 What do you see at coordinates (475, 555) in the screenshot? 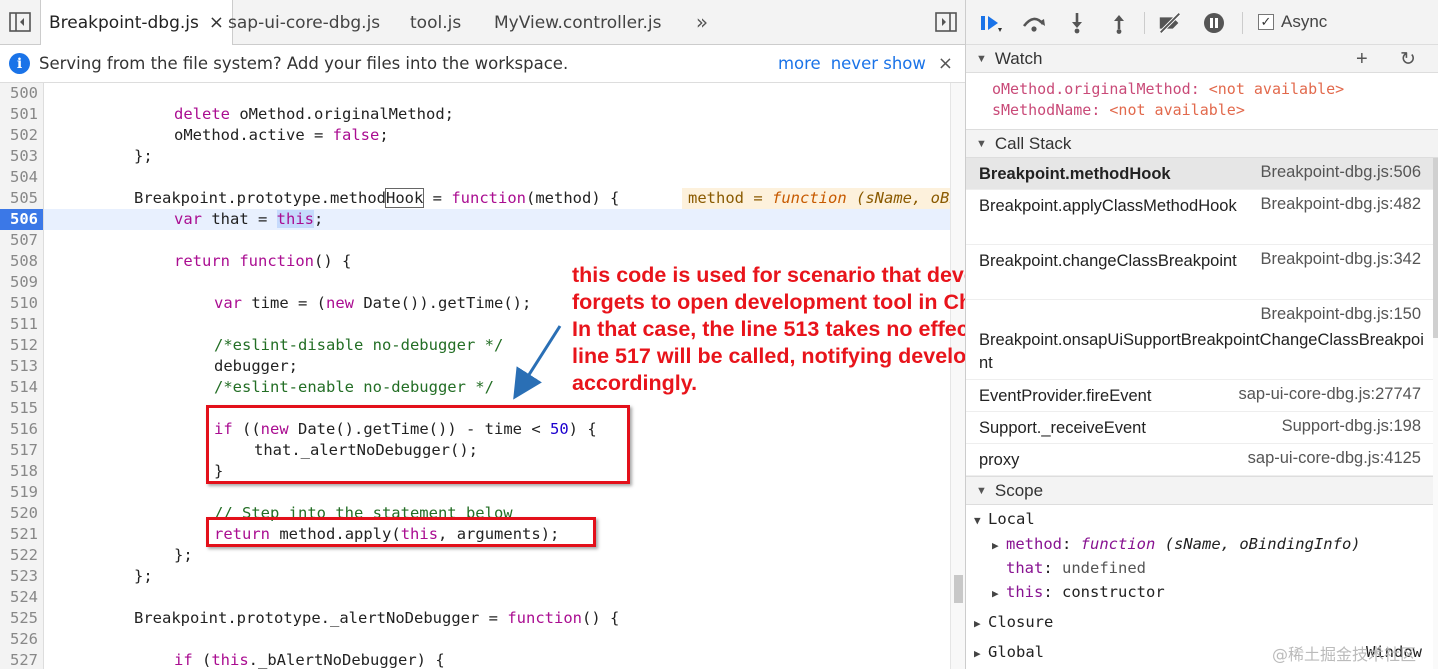
I see `code-line: 522};` at bounding box center [475, 555].